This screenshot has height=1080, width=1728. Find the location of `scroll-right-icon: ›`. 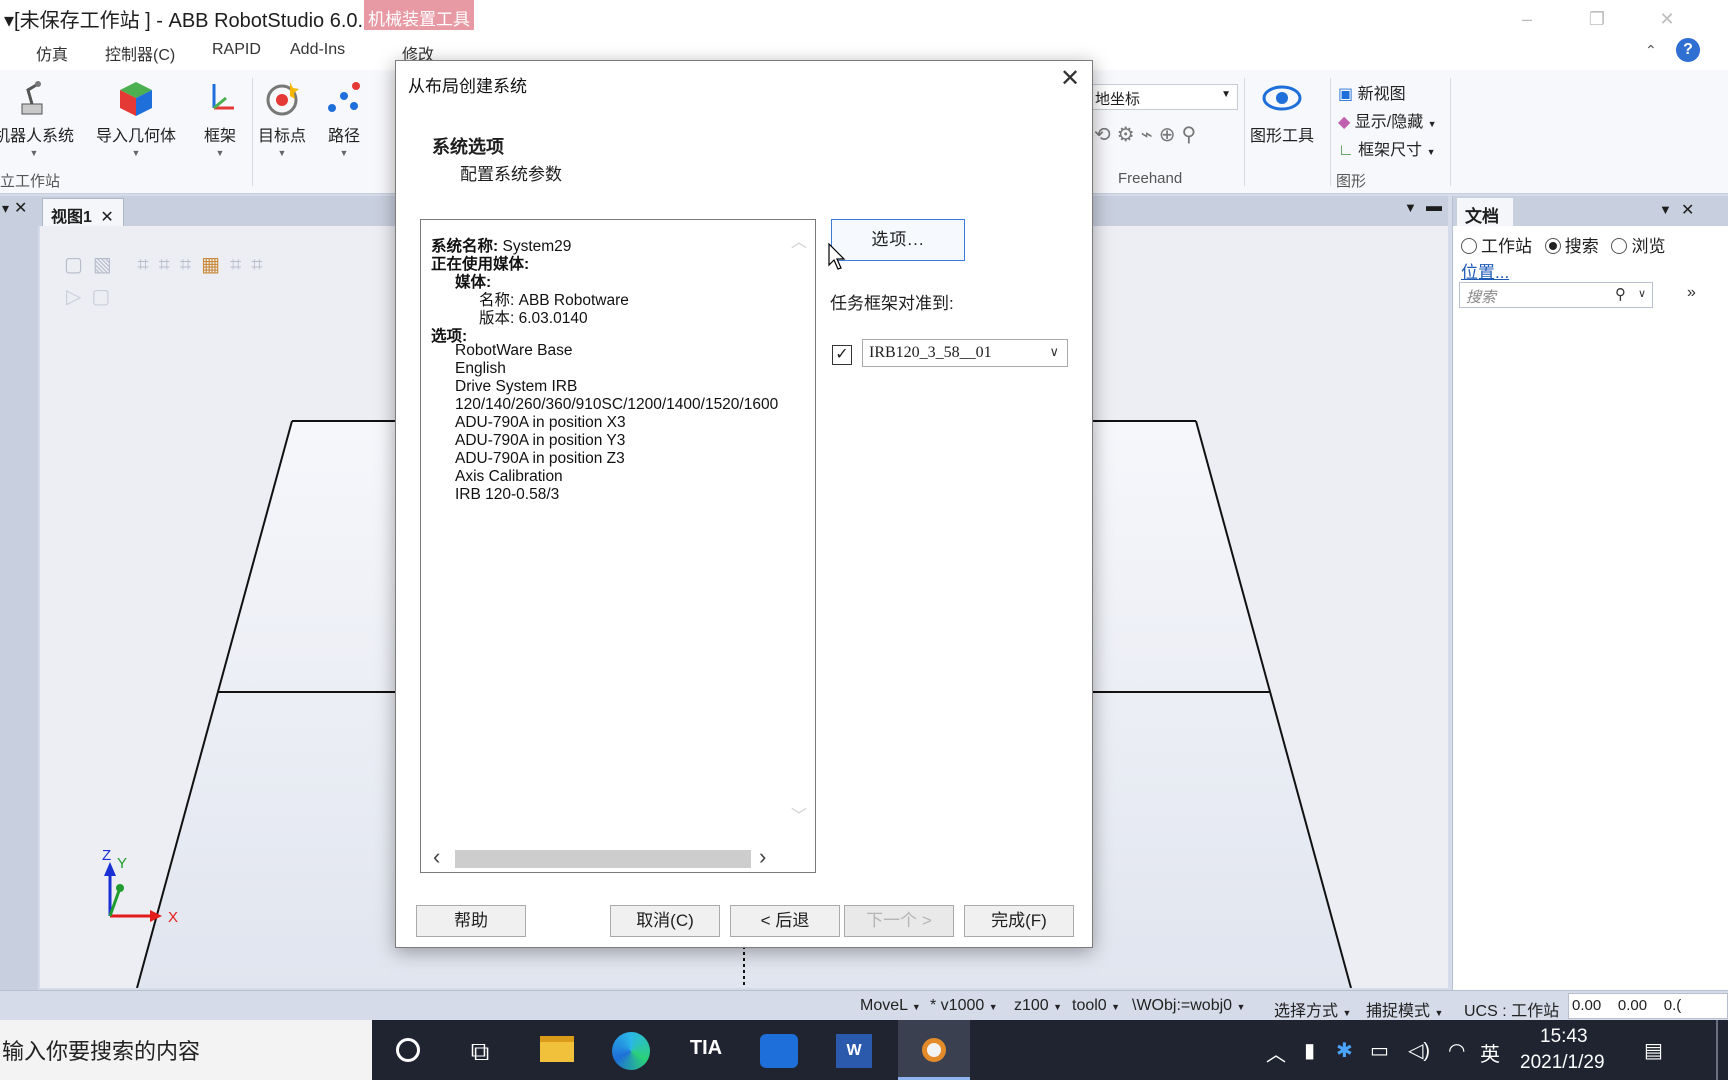

scroll-right-icon: › is located at coordinates (762, 857).